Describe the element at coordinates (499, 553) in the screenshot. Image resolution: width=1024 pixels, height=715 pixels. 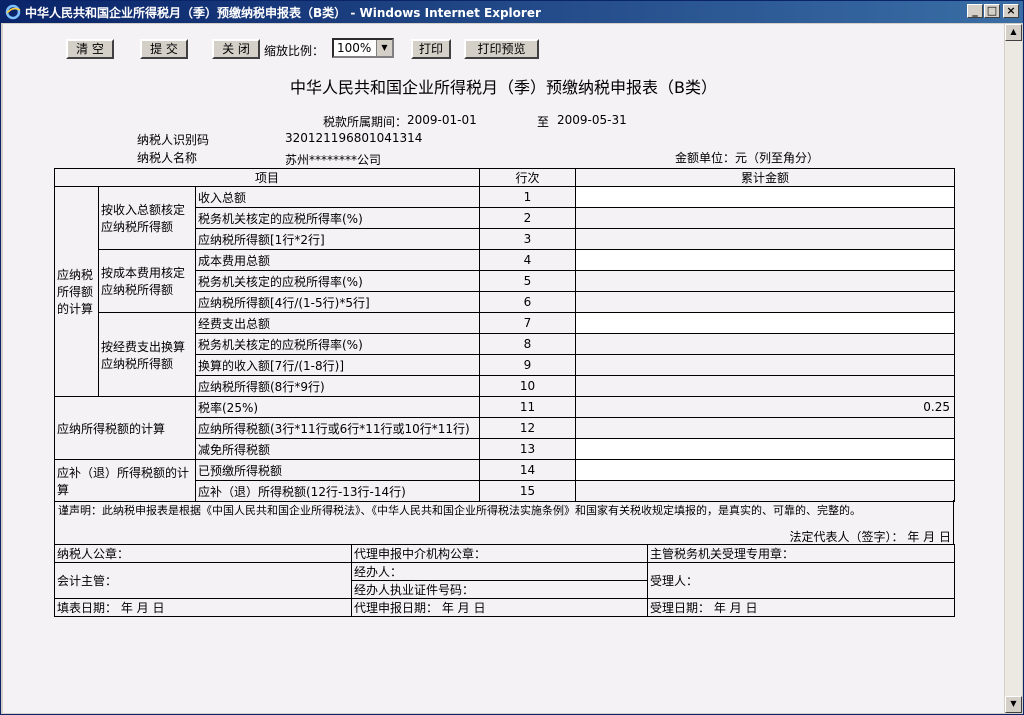
I see `agency-seal: 代理申报中介机构公章：` at that location.